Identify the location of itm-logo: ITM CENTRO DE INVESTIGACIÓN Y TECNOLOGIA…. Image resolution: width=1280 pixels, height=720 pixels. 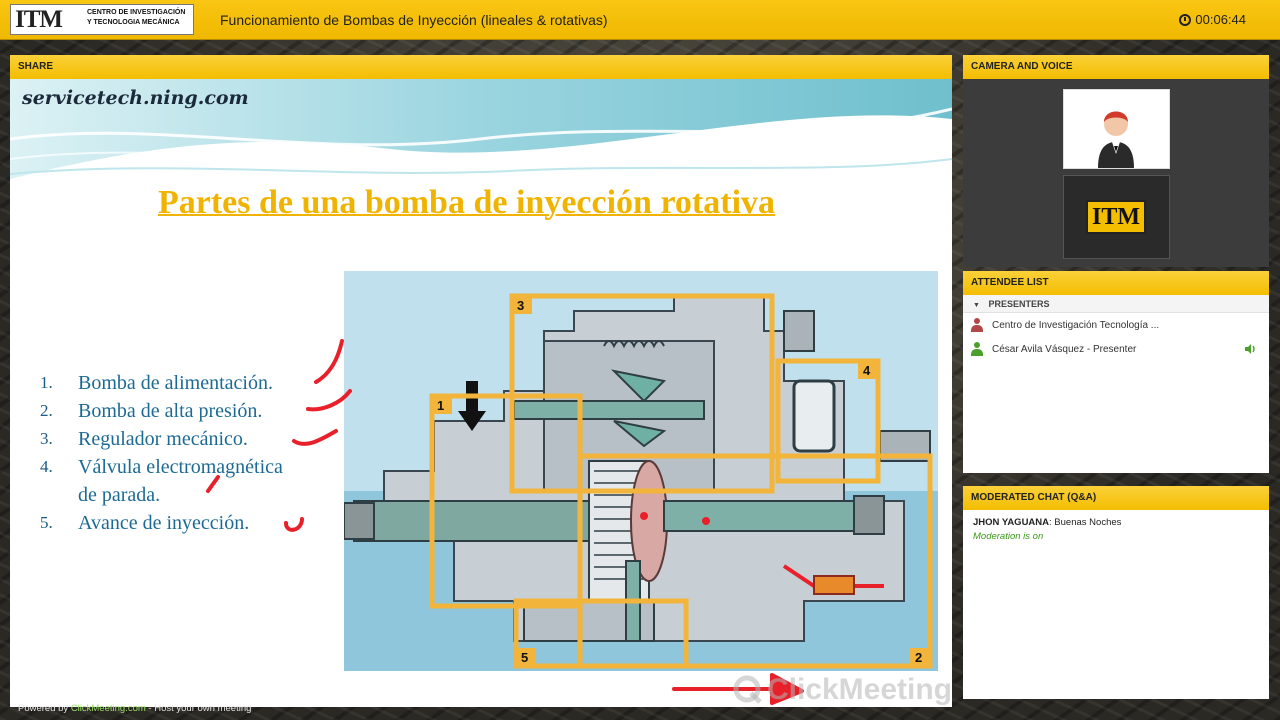
(102, 19).